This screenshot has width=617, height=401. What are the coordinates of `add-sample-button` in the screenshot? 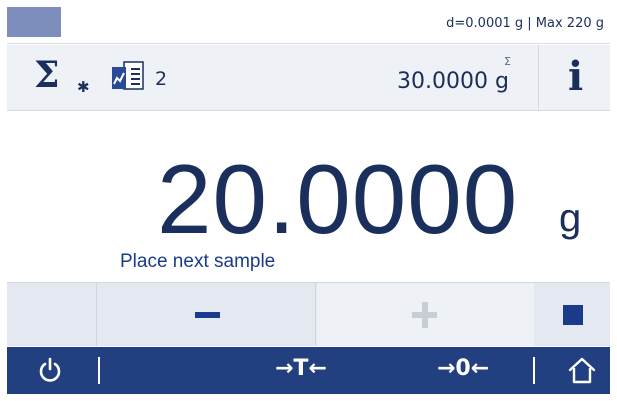 It's located at (425, 314).